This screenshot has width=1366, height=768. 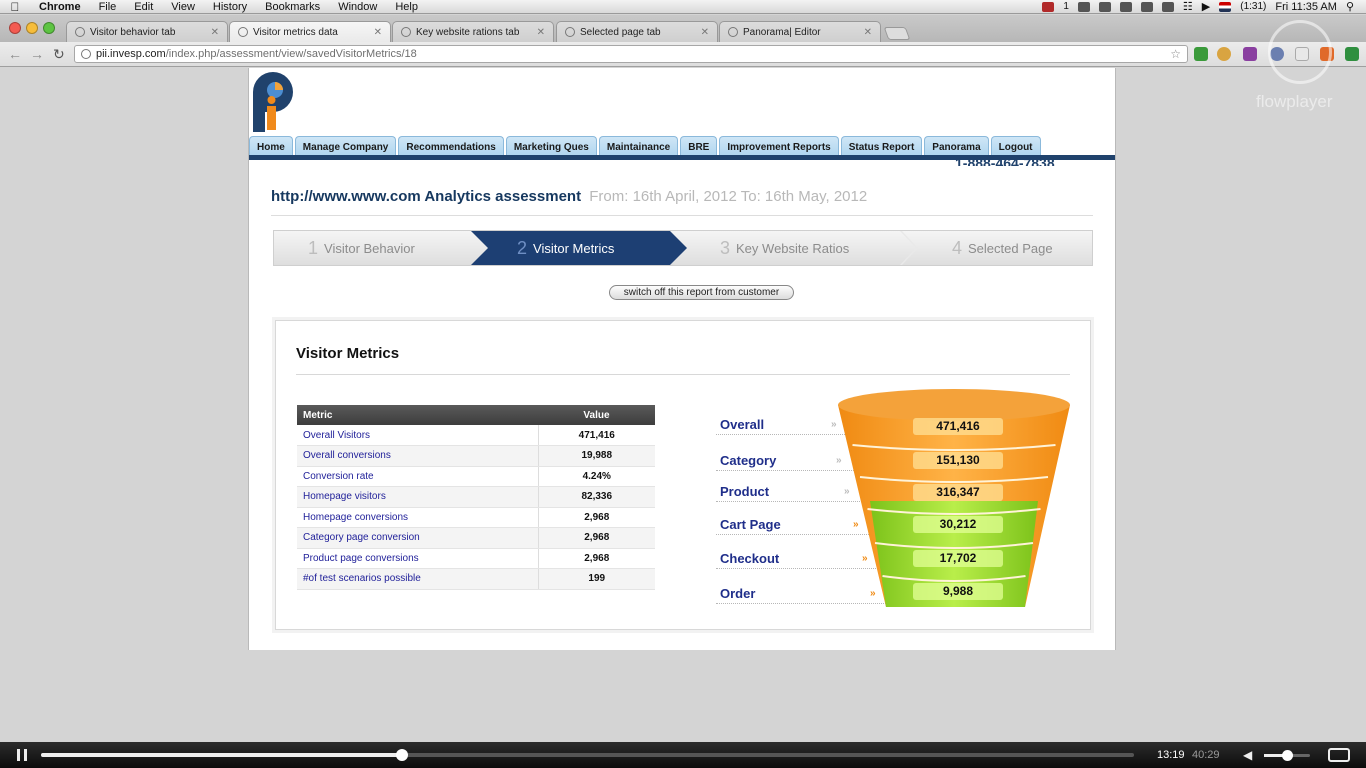 What do you see at coordinates (32, 28) in the screenshot?
I see `window-minimize-button` at bounding box center [32, 28].